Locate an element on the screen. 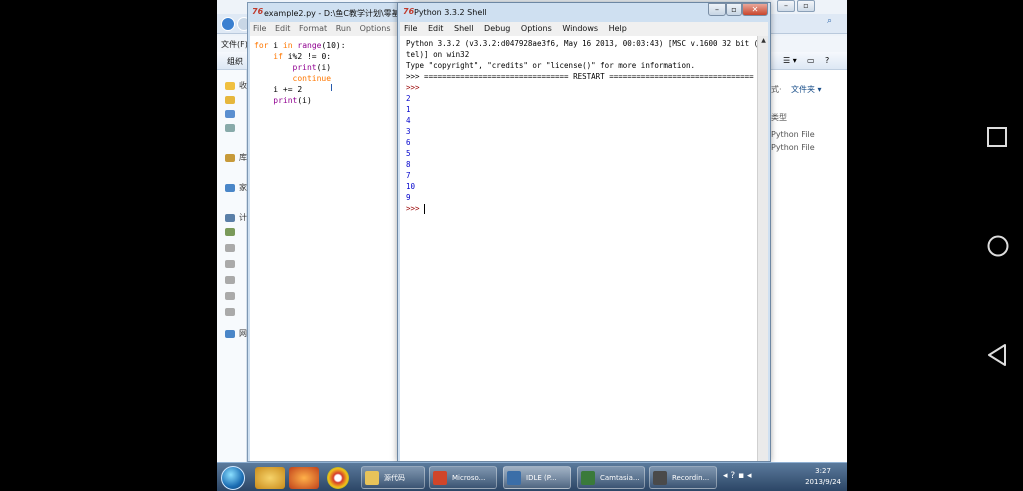  tray-icons: ◂ ? ▪ ◂ is located at coordinates (737, 476).